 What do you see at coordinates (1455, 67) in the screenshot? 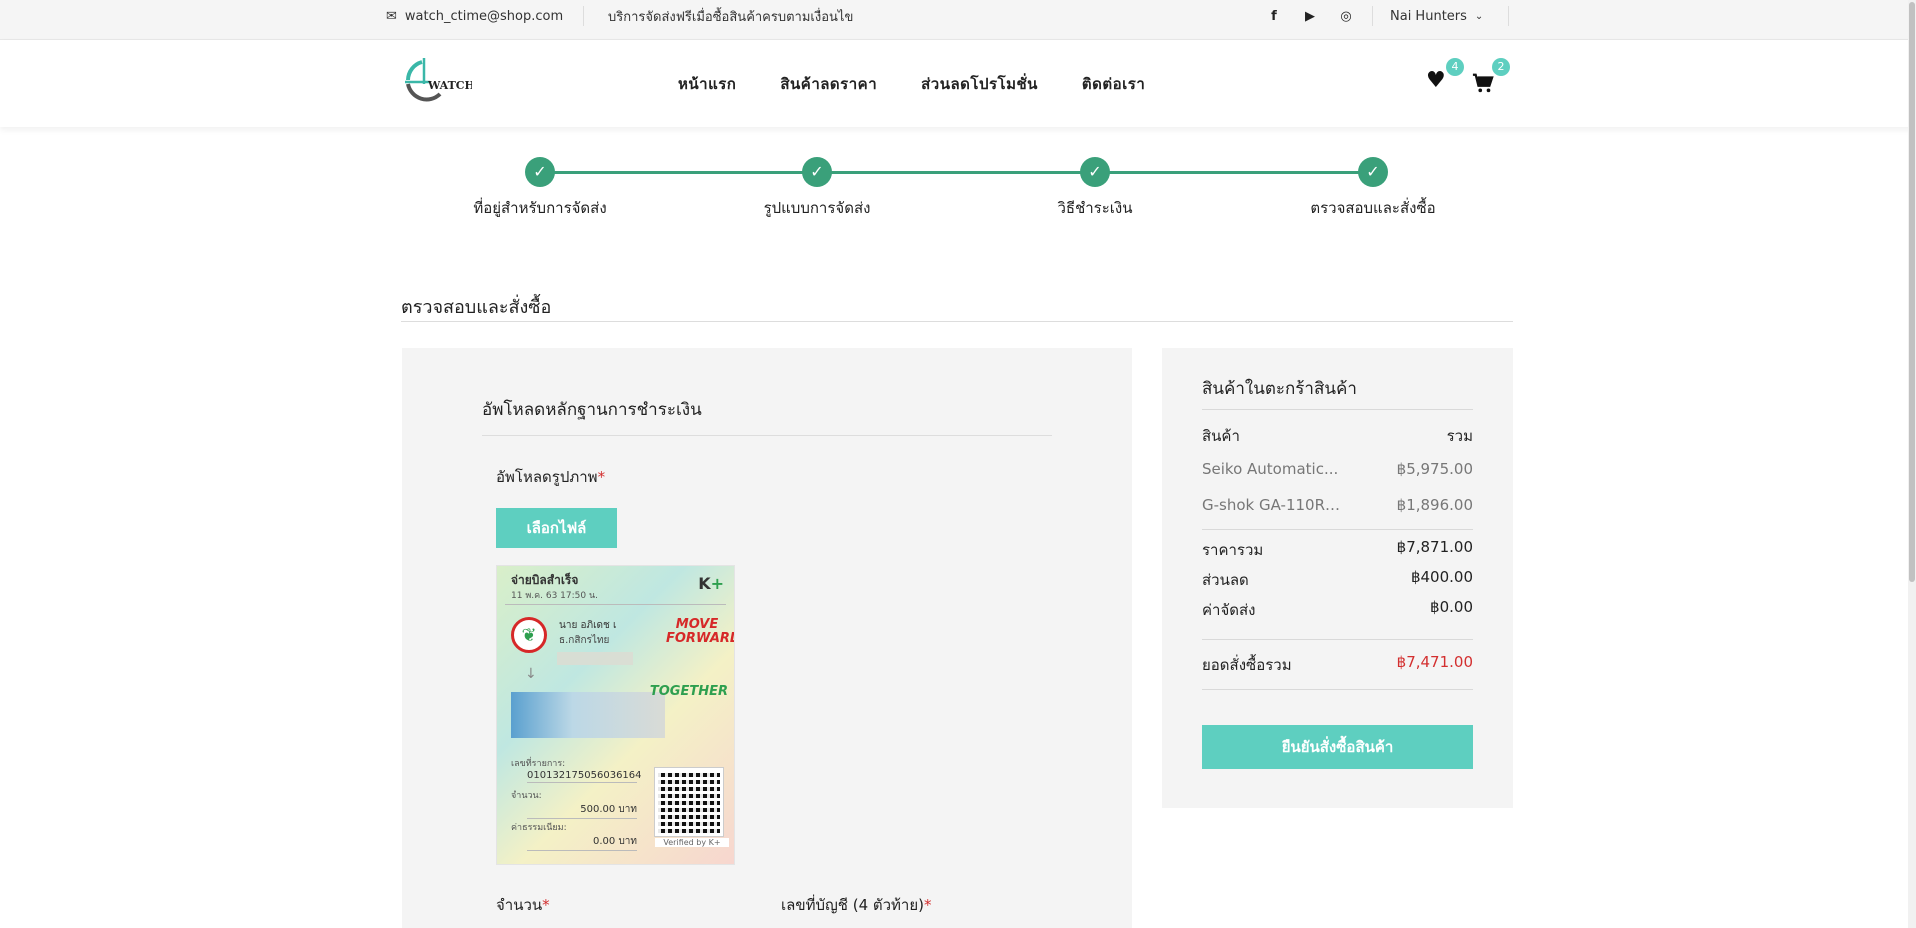
I see `wishlist-count-badge: 4` at bounding box center [1455, 67].